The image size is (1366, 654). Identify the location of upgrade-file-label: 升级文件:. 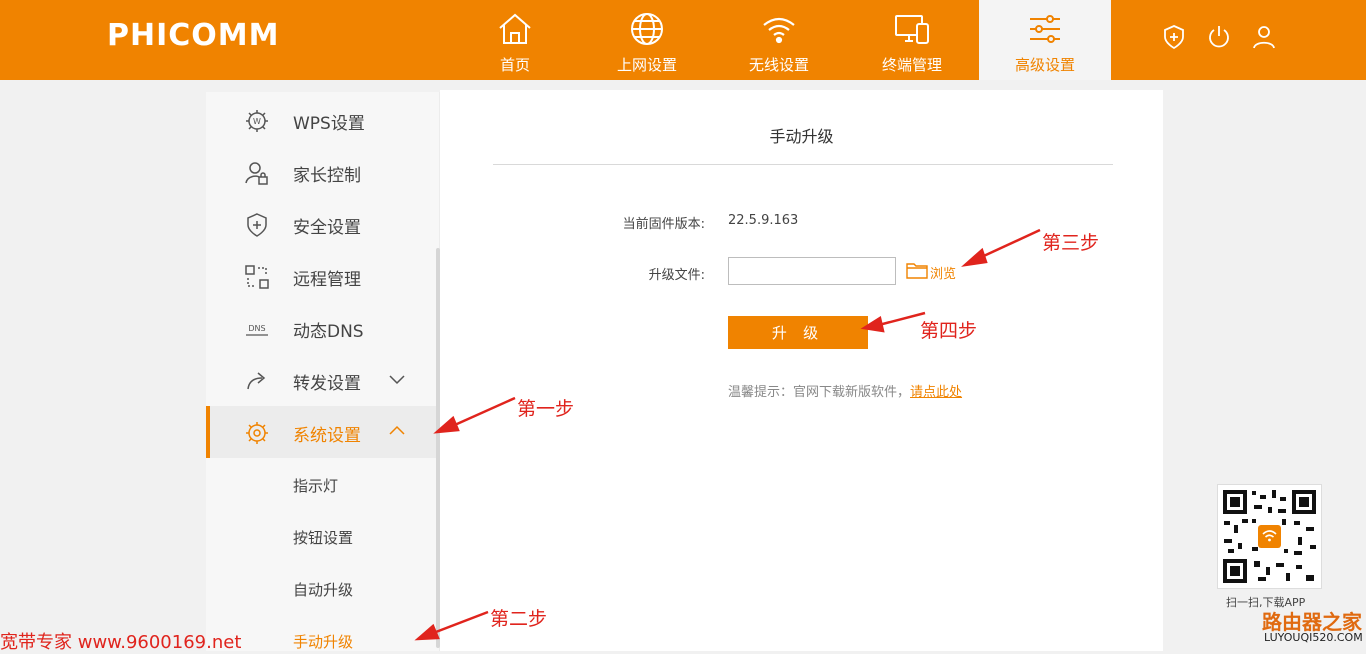
(676, 275).